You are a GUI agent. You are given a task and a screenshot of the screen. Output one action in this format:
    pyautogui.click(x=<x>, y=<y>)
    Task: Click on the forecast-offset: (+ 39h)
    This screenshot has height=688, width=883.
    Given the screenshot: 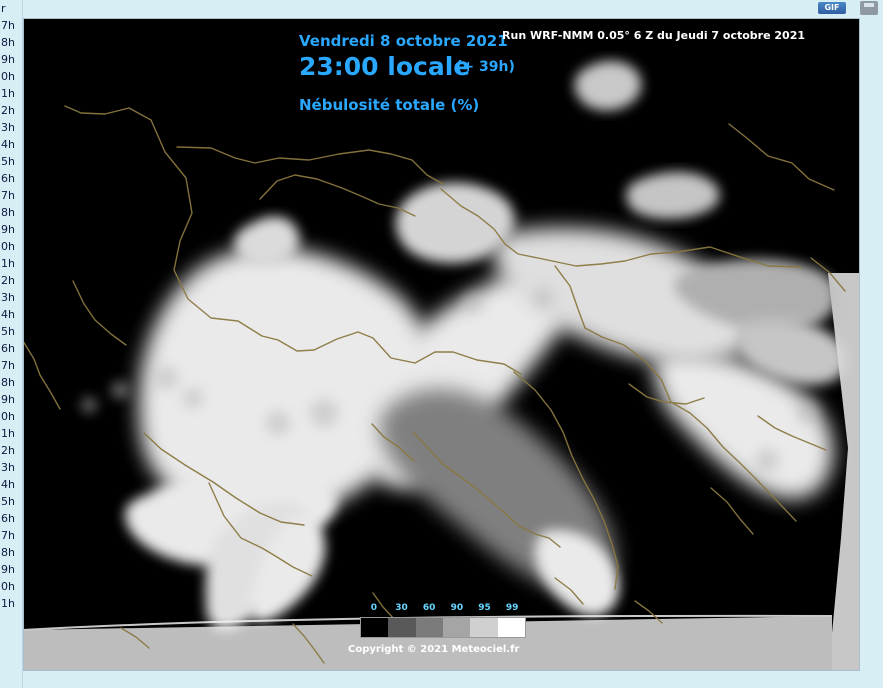 What is the action you would take?
    pyautogui.click(x=485, y=67)
    